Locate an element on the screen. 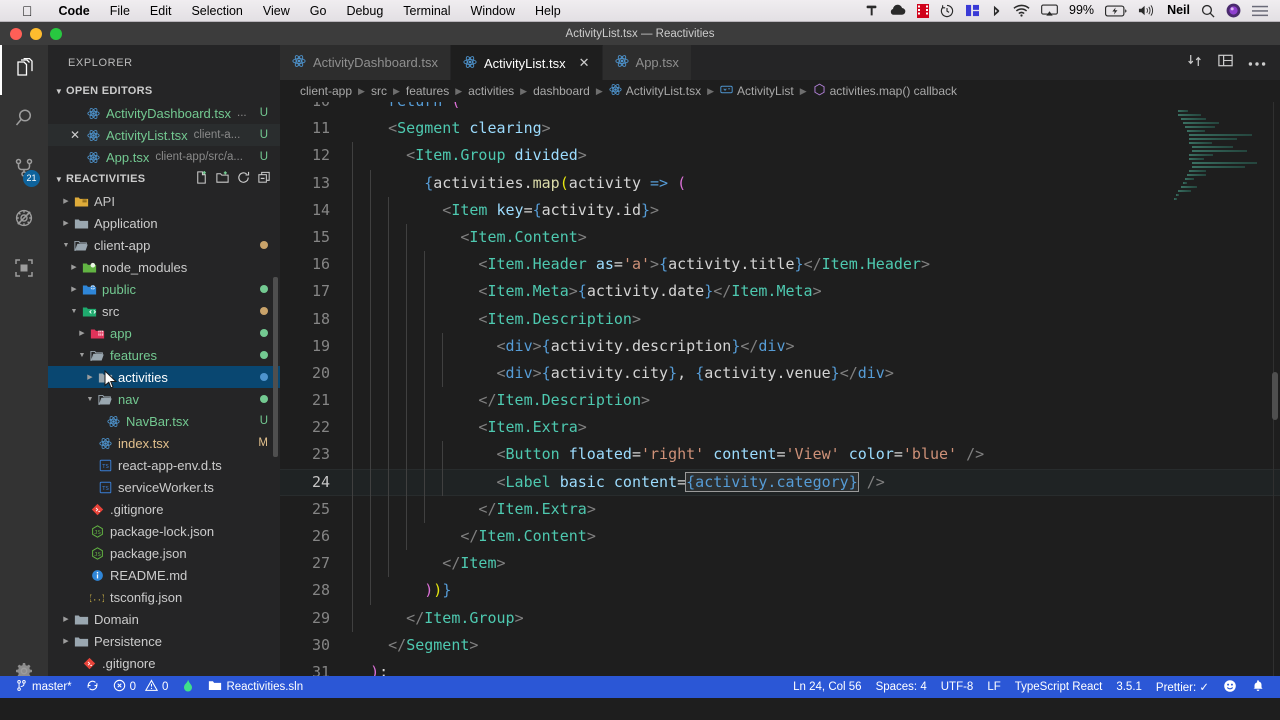 The image size is (1280, 720). code-line: 19 <div>{activity.description}</div> is located at coordinates (780, 346).